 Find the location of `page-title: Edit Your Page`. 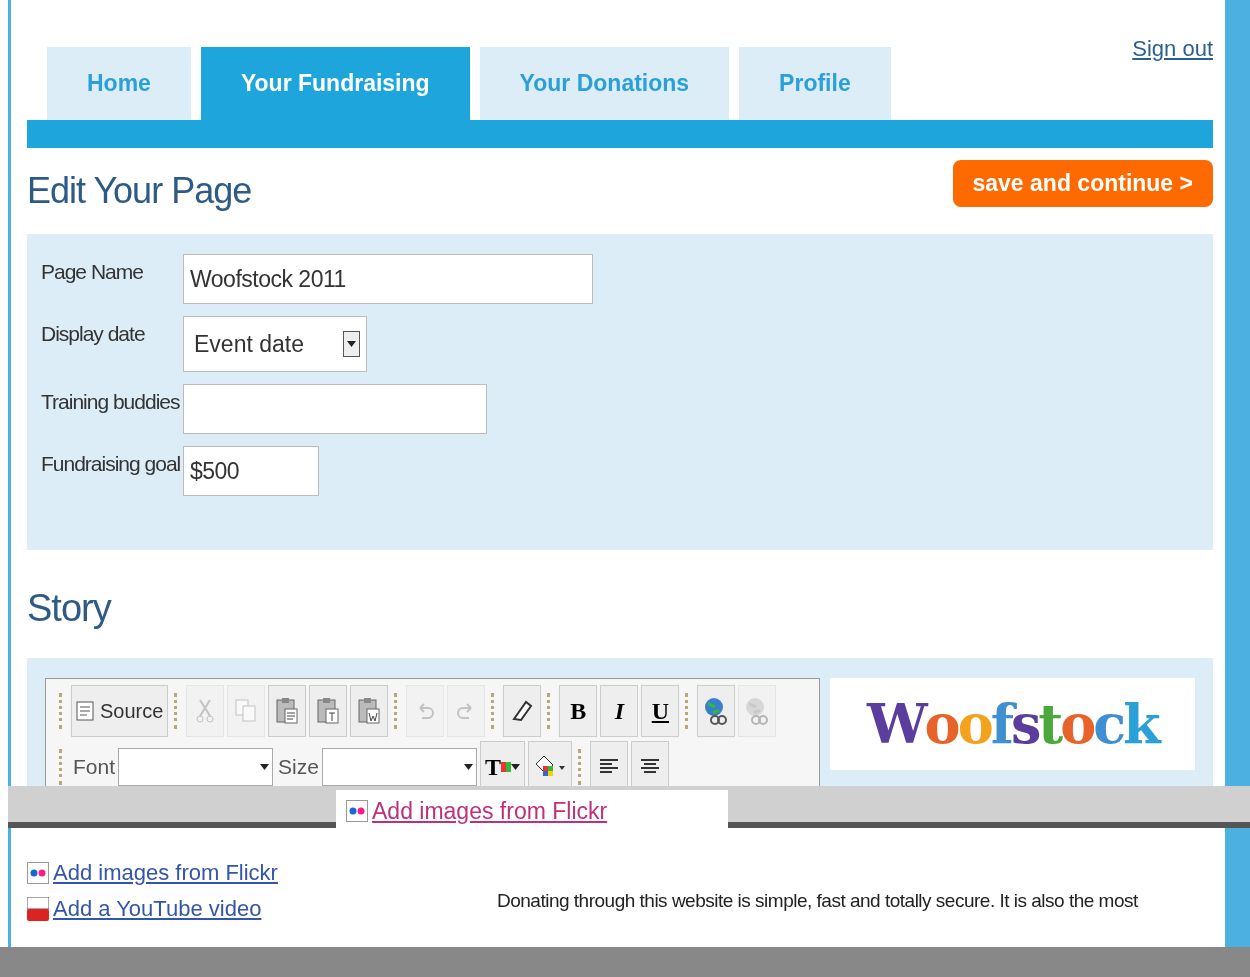

page-title: Edit Your Page is located at coordinates (139, 191).